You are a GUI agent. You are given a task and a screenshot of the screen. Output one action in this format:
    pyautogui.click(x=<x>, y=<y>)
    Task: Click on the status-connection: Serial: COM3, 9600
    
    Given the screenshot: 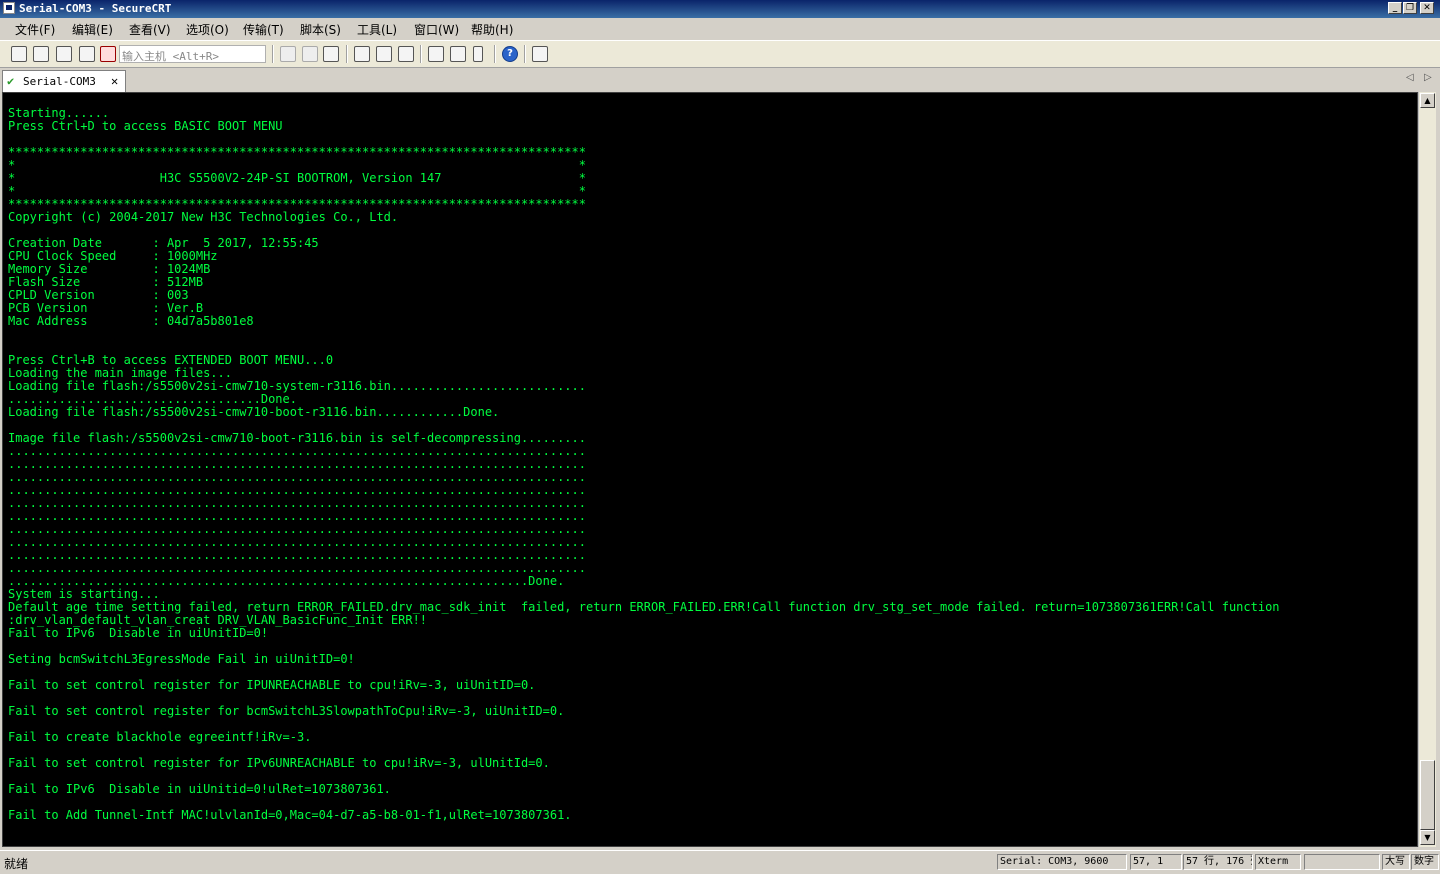 What is the action you would take?
    pyautogui.click(x=1062, y=862)
    